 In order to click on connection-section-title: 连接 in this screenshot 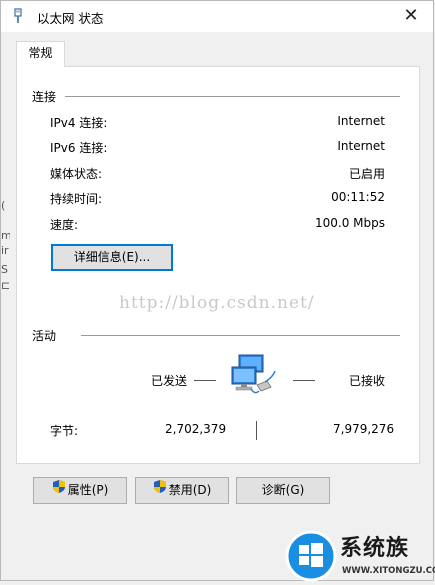, I will do `click(44, 97)`.